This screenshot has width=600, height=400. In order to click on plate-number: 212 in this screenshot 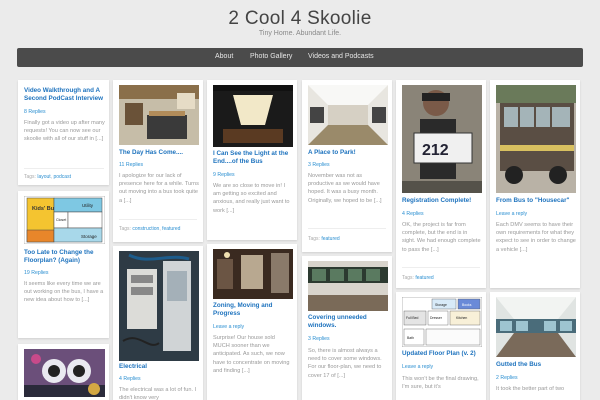, I will do `click(435, 150)`.